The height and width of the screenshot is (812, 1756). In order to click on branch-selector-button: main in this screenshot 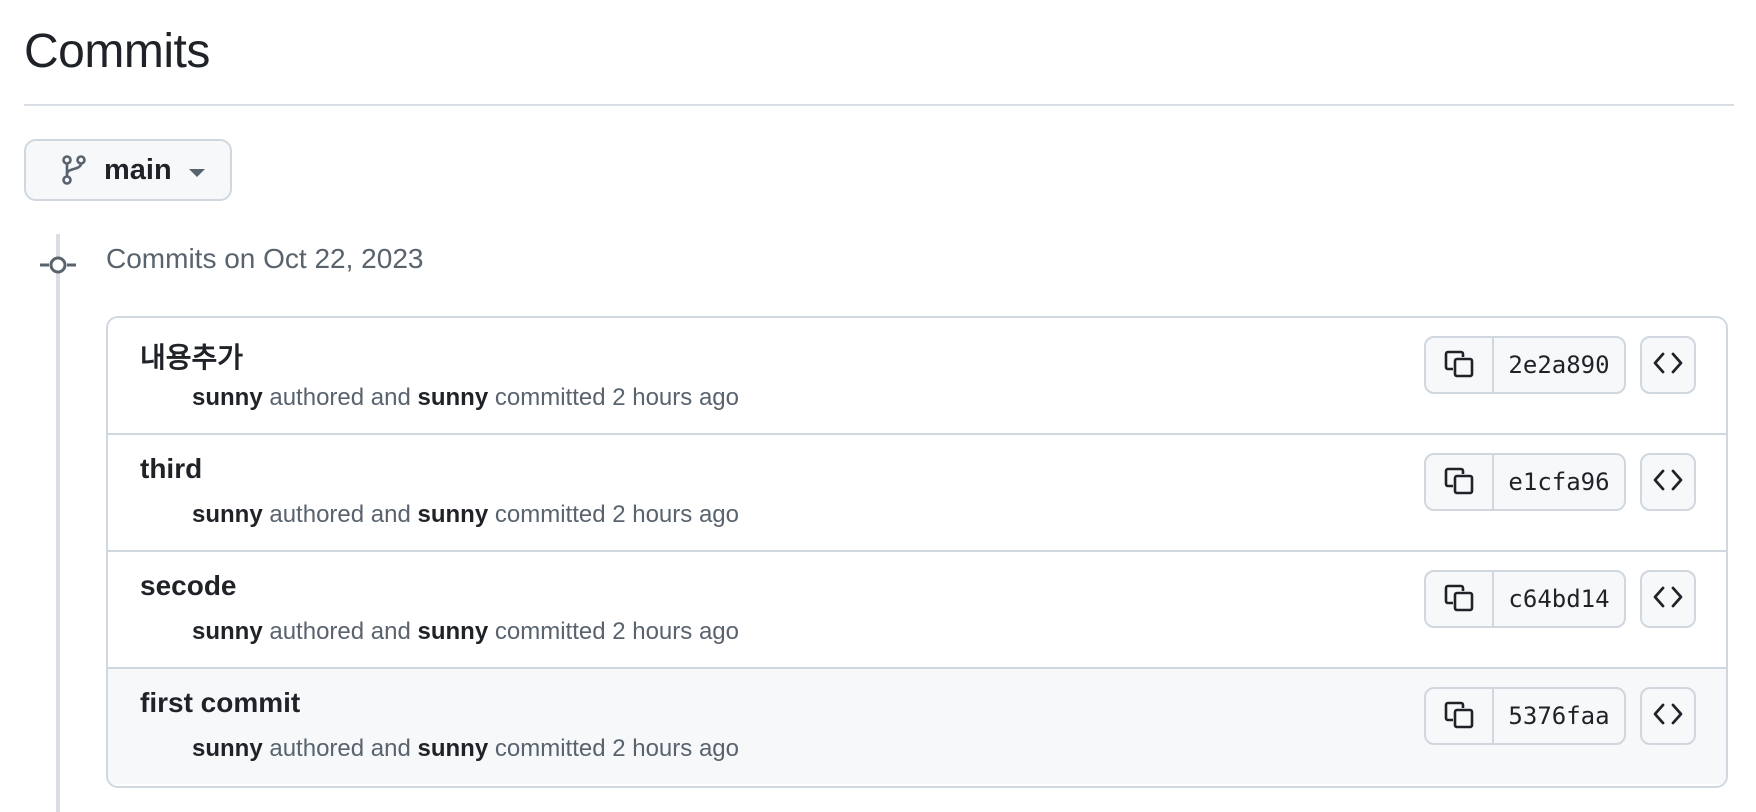, I will do `click(128, 170)`.